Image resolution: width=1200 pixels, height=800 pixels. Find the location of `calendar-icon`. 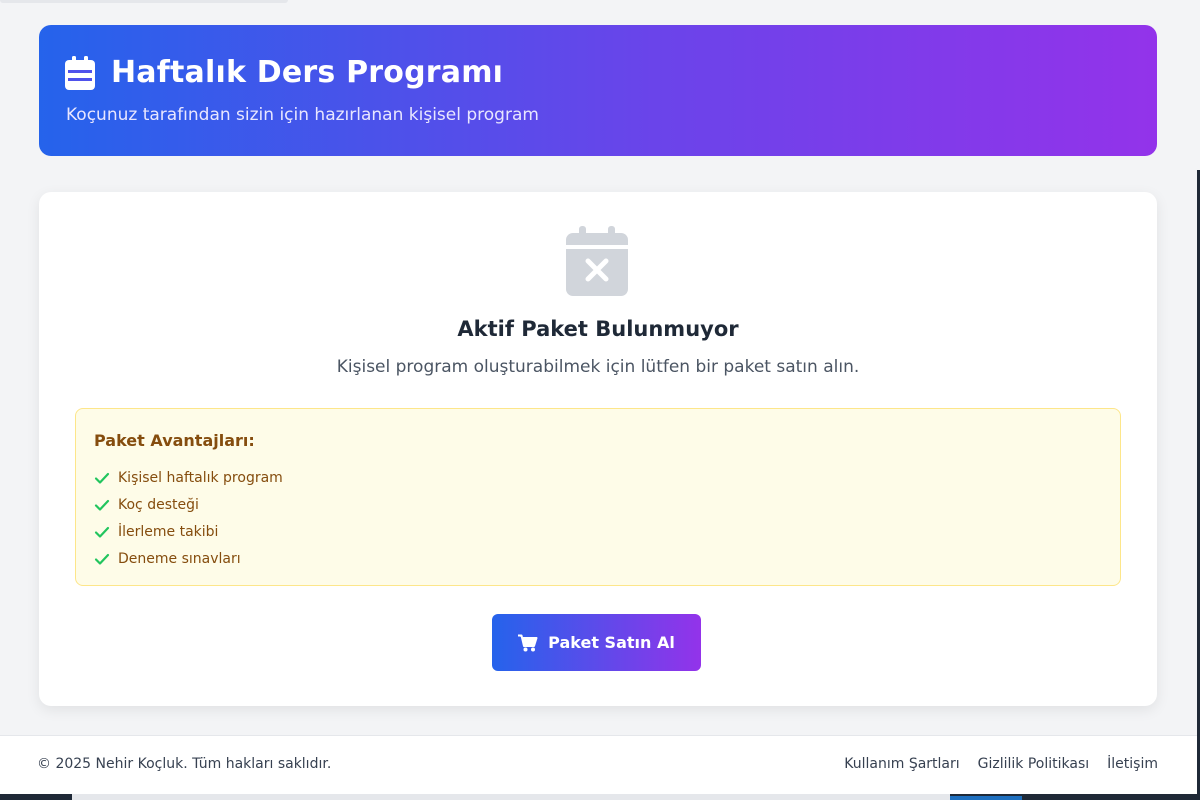

calendar-icon is located at coordinates (80, 72).